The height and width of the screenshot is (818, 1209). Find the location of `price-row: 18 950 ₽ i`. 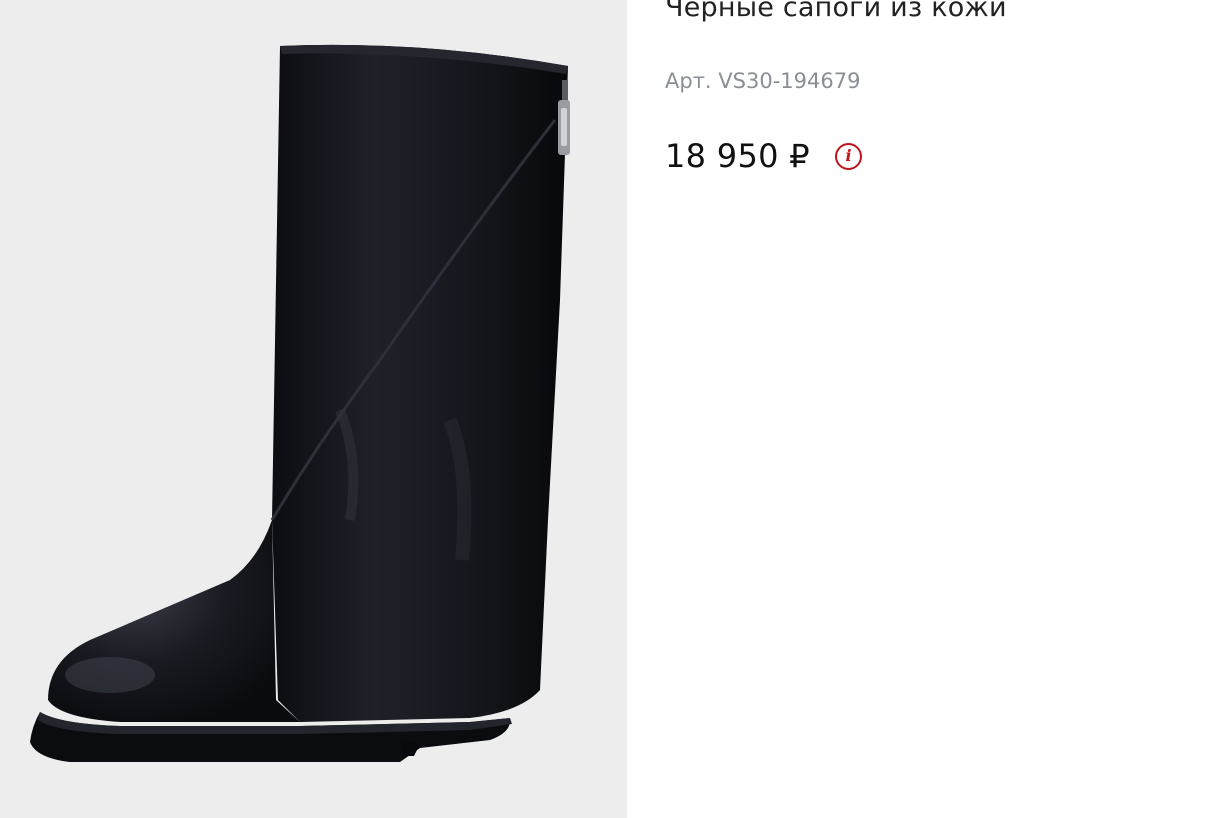

price-row: 18 950 ₽ i is located at coordinates (763, 157).